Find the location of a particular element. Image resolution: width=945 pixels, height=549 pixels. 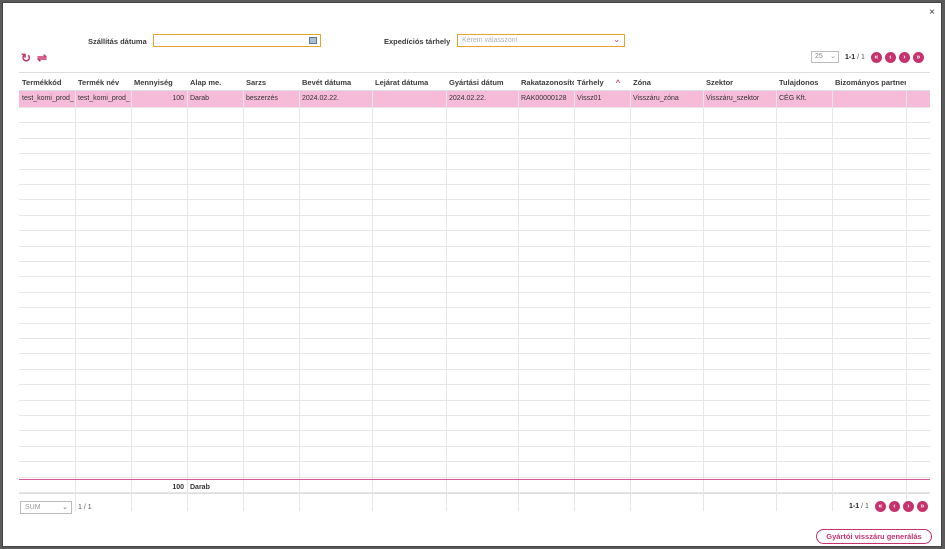

cell-zona: Visszáru_zóna is located at coordinates (656, 98).